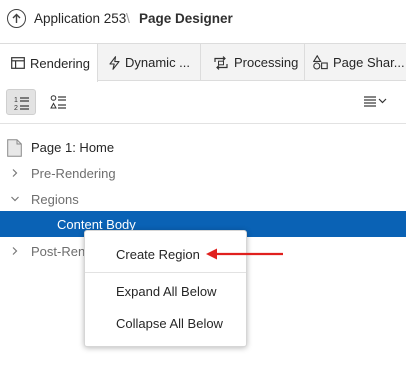 The width and height of the screenshot is (406, 372). Describe the element at coordinates (60, 63) in the screenshot. I see `tab-rendering-label: Rendering` at that location.